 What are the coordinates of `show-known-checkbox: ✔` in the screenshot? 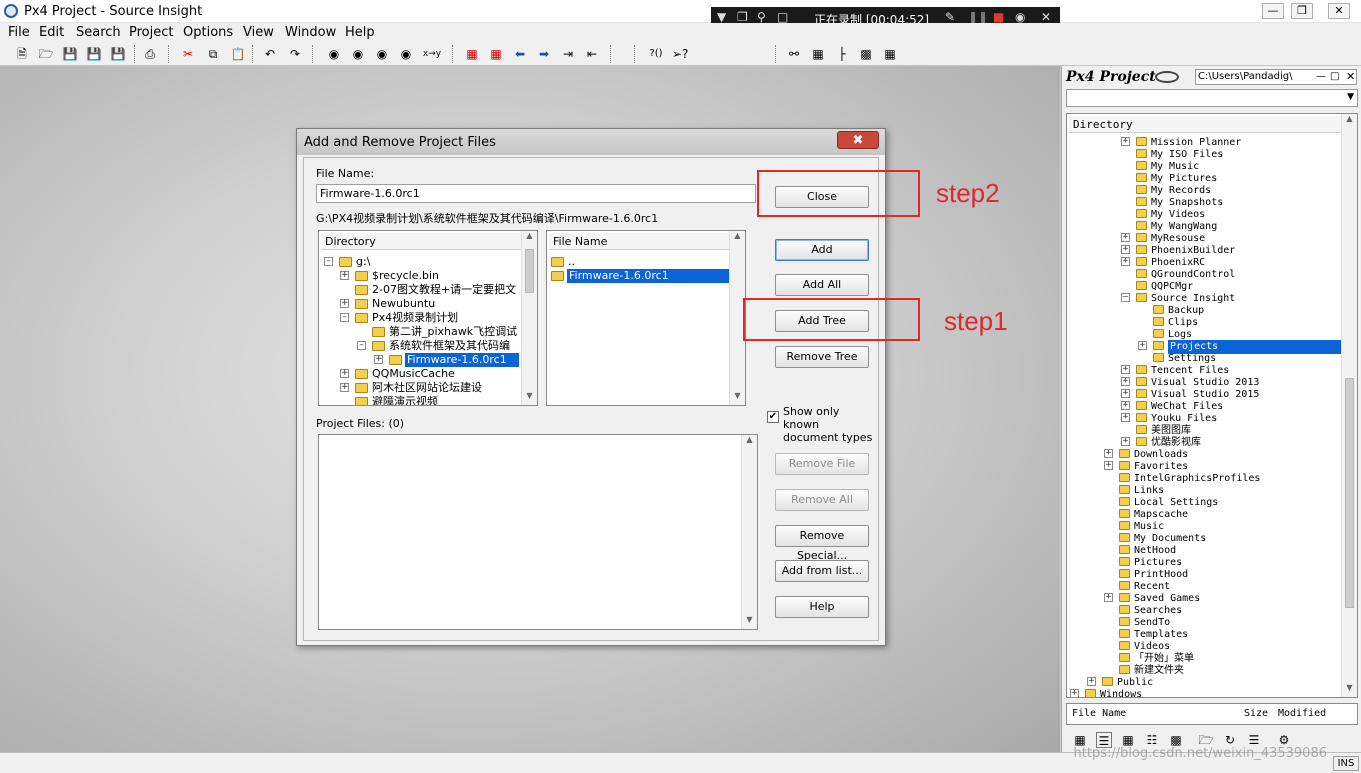 It's located at (773, 417).